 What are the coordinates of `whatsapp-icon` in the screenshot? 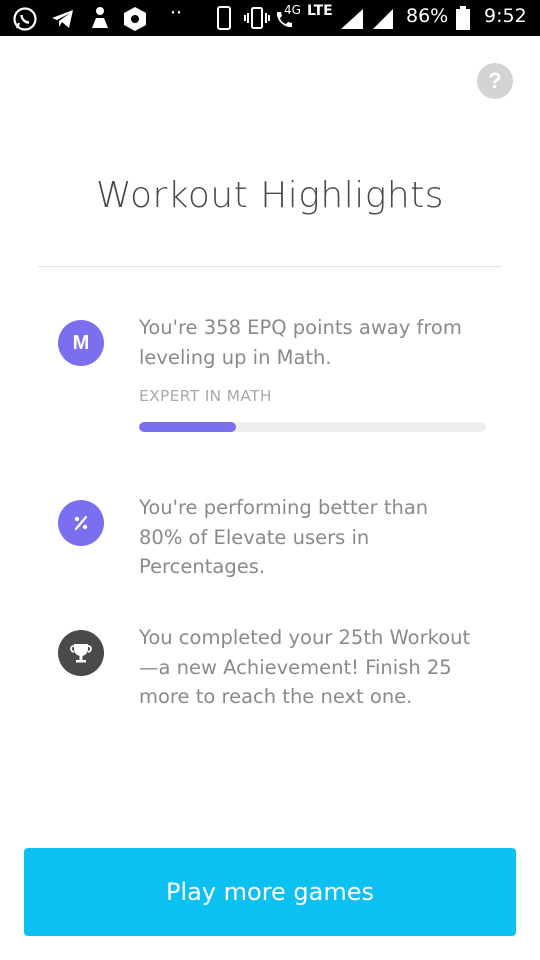 It's located at (25, 19).